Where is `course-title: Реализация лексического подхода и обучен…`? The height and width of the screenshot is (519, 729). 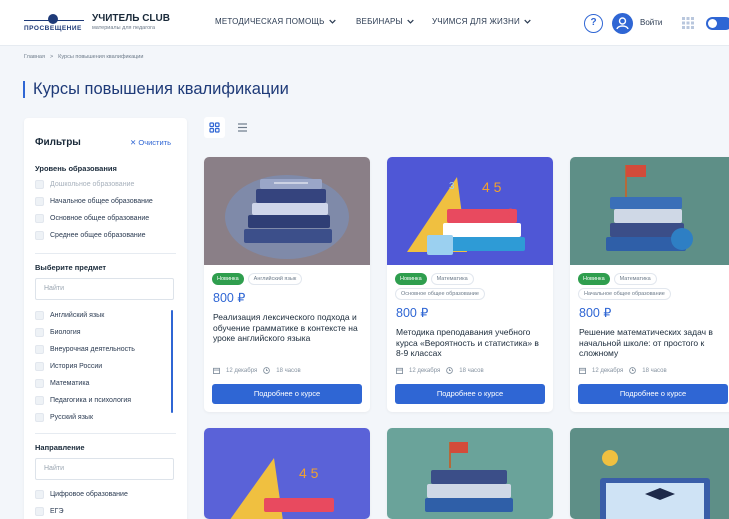 course-title: Реализация лексического подхода и обучен… is located at coordinates (288, 328).